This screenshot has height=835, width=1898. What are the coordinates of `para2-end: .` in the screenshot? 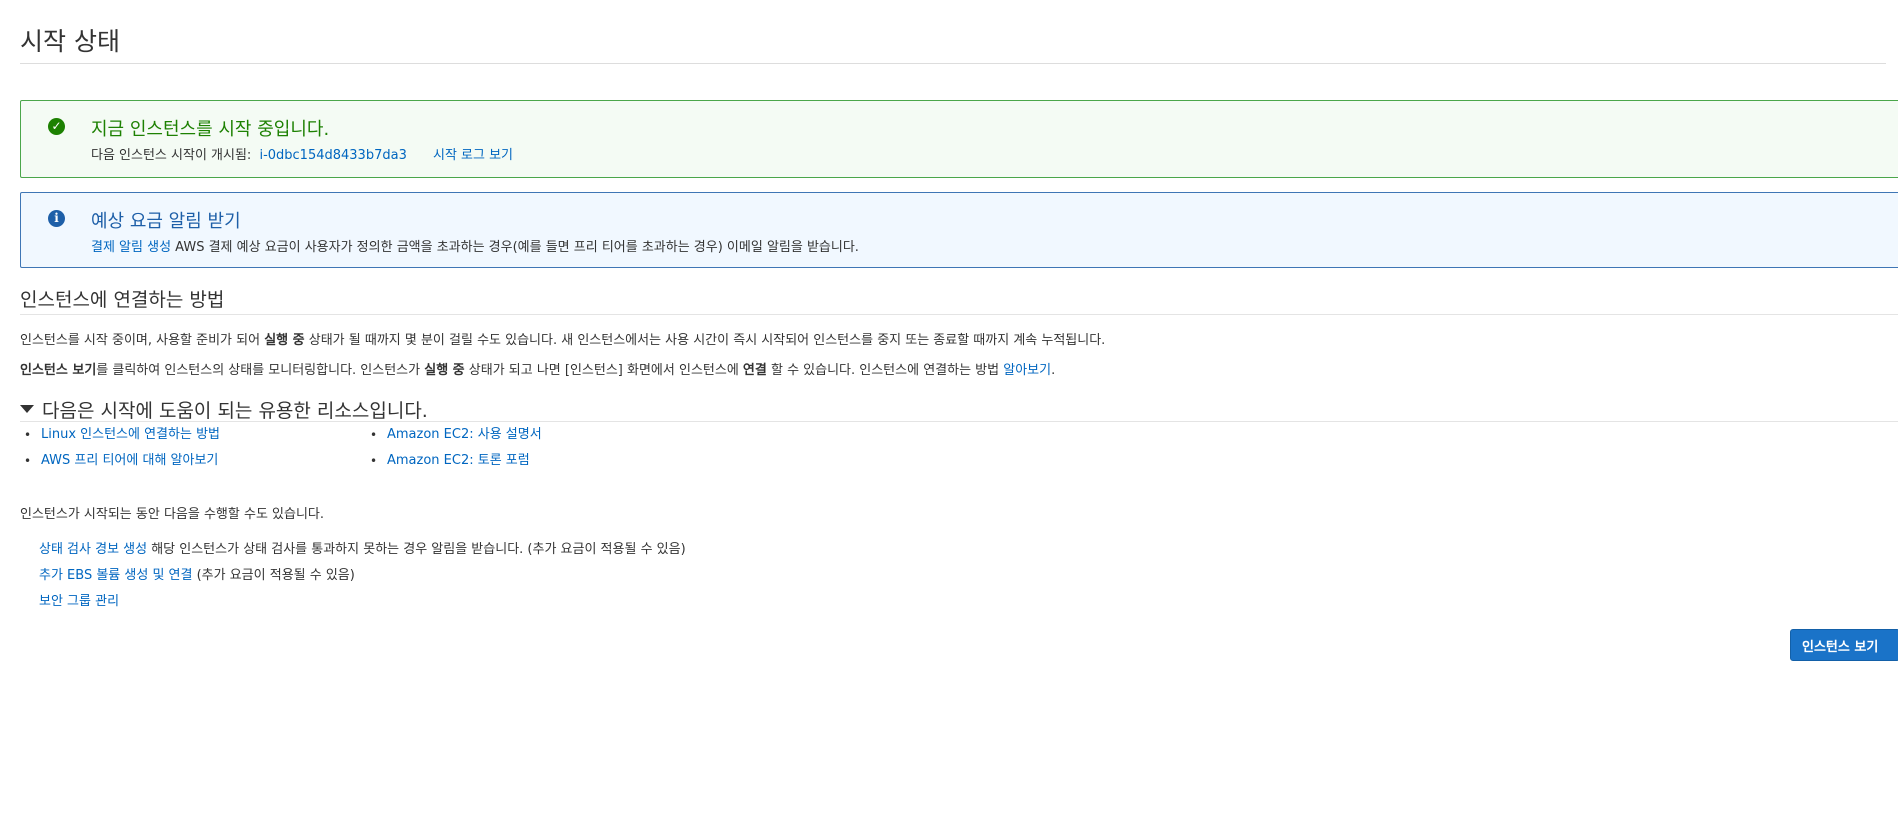 It's located at (1053, 370).